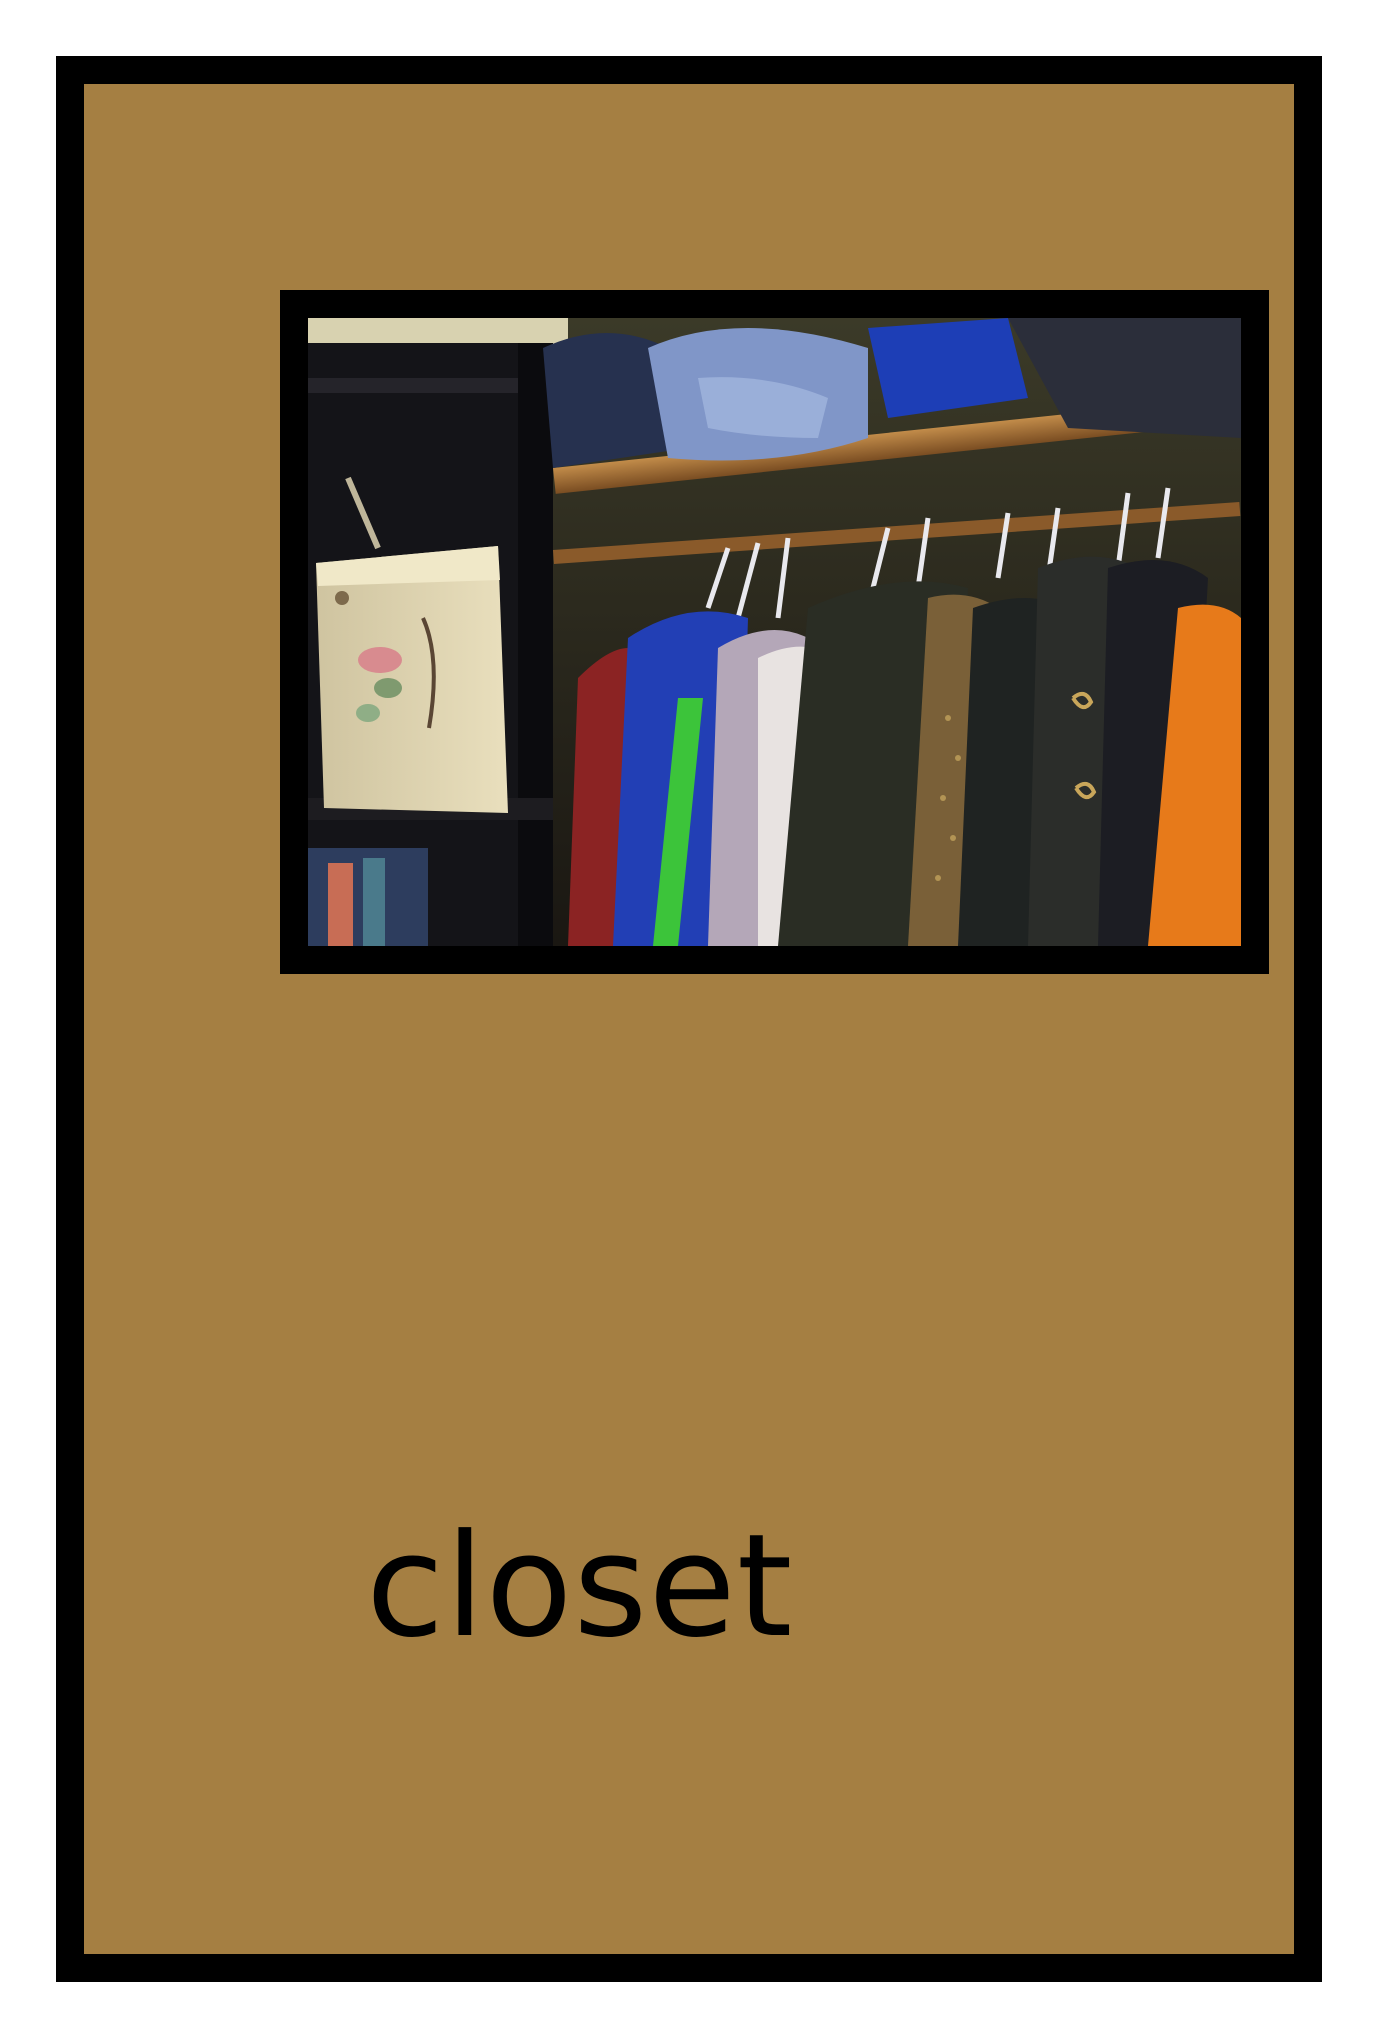 The width and height of the screenshot is (1378, 2039). Describe the element at coordinates (580, 1586) in the screenshot. I see `word-label: closet` at that location.